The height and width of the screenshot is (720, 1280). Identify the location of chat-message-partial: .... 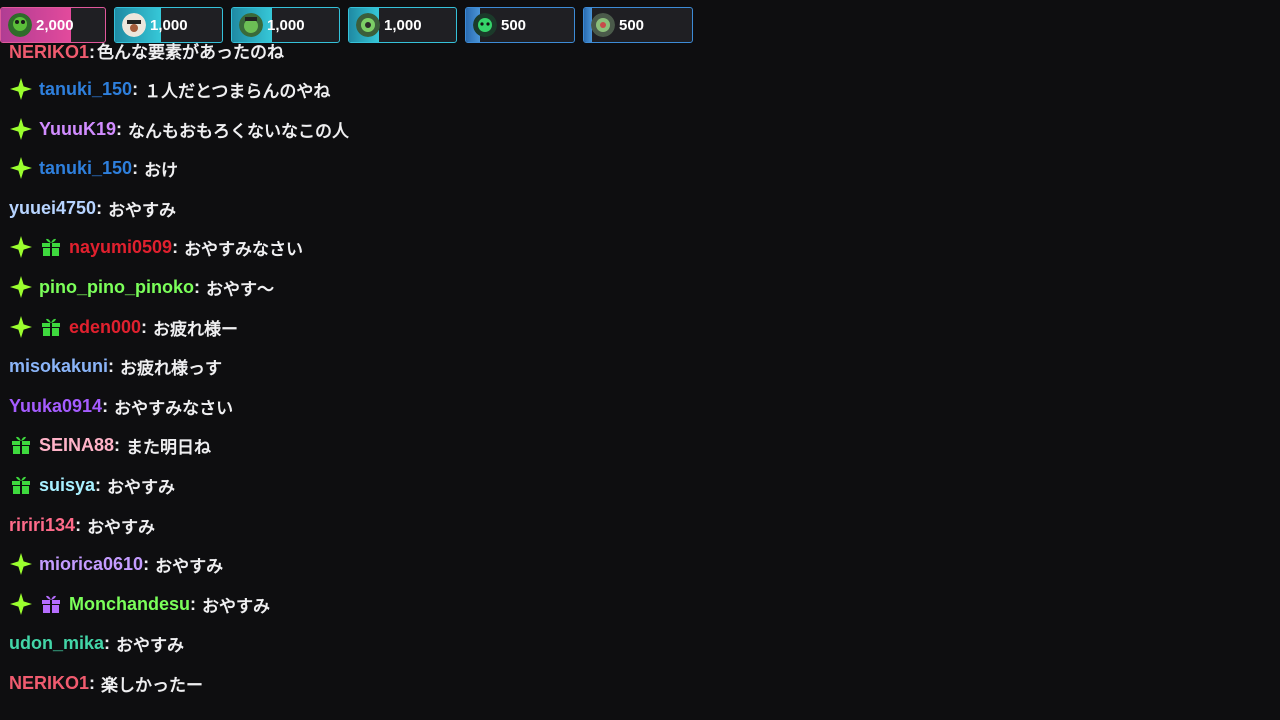
(17, 715).